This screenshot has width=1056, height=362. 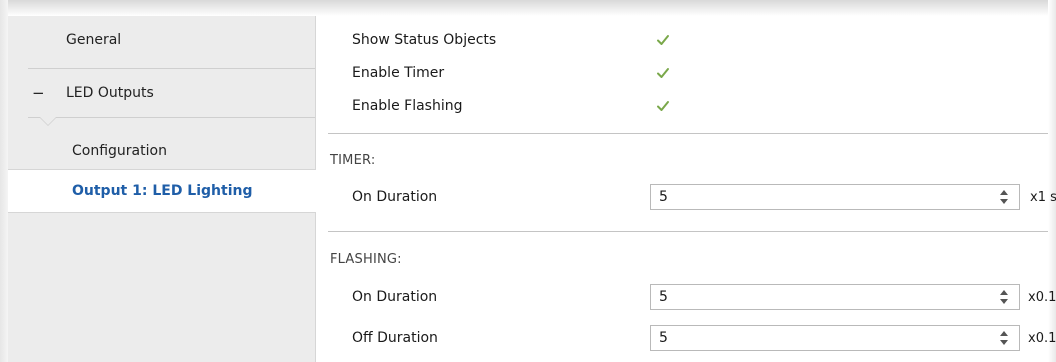 What do you see at coordinates (424, 40) in the screenshot?
I see `option-label: Show Status Objects` at bounding box center [424, 40].